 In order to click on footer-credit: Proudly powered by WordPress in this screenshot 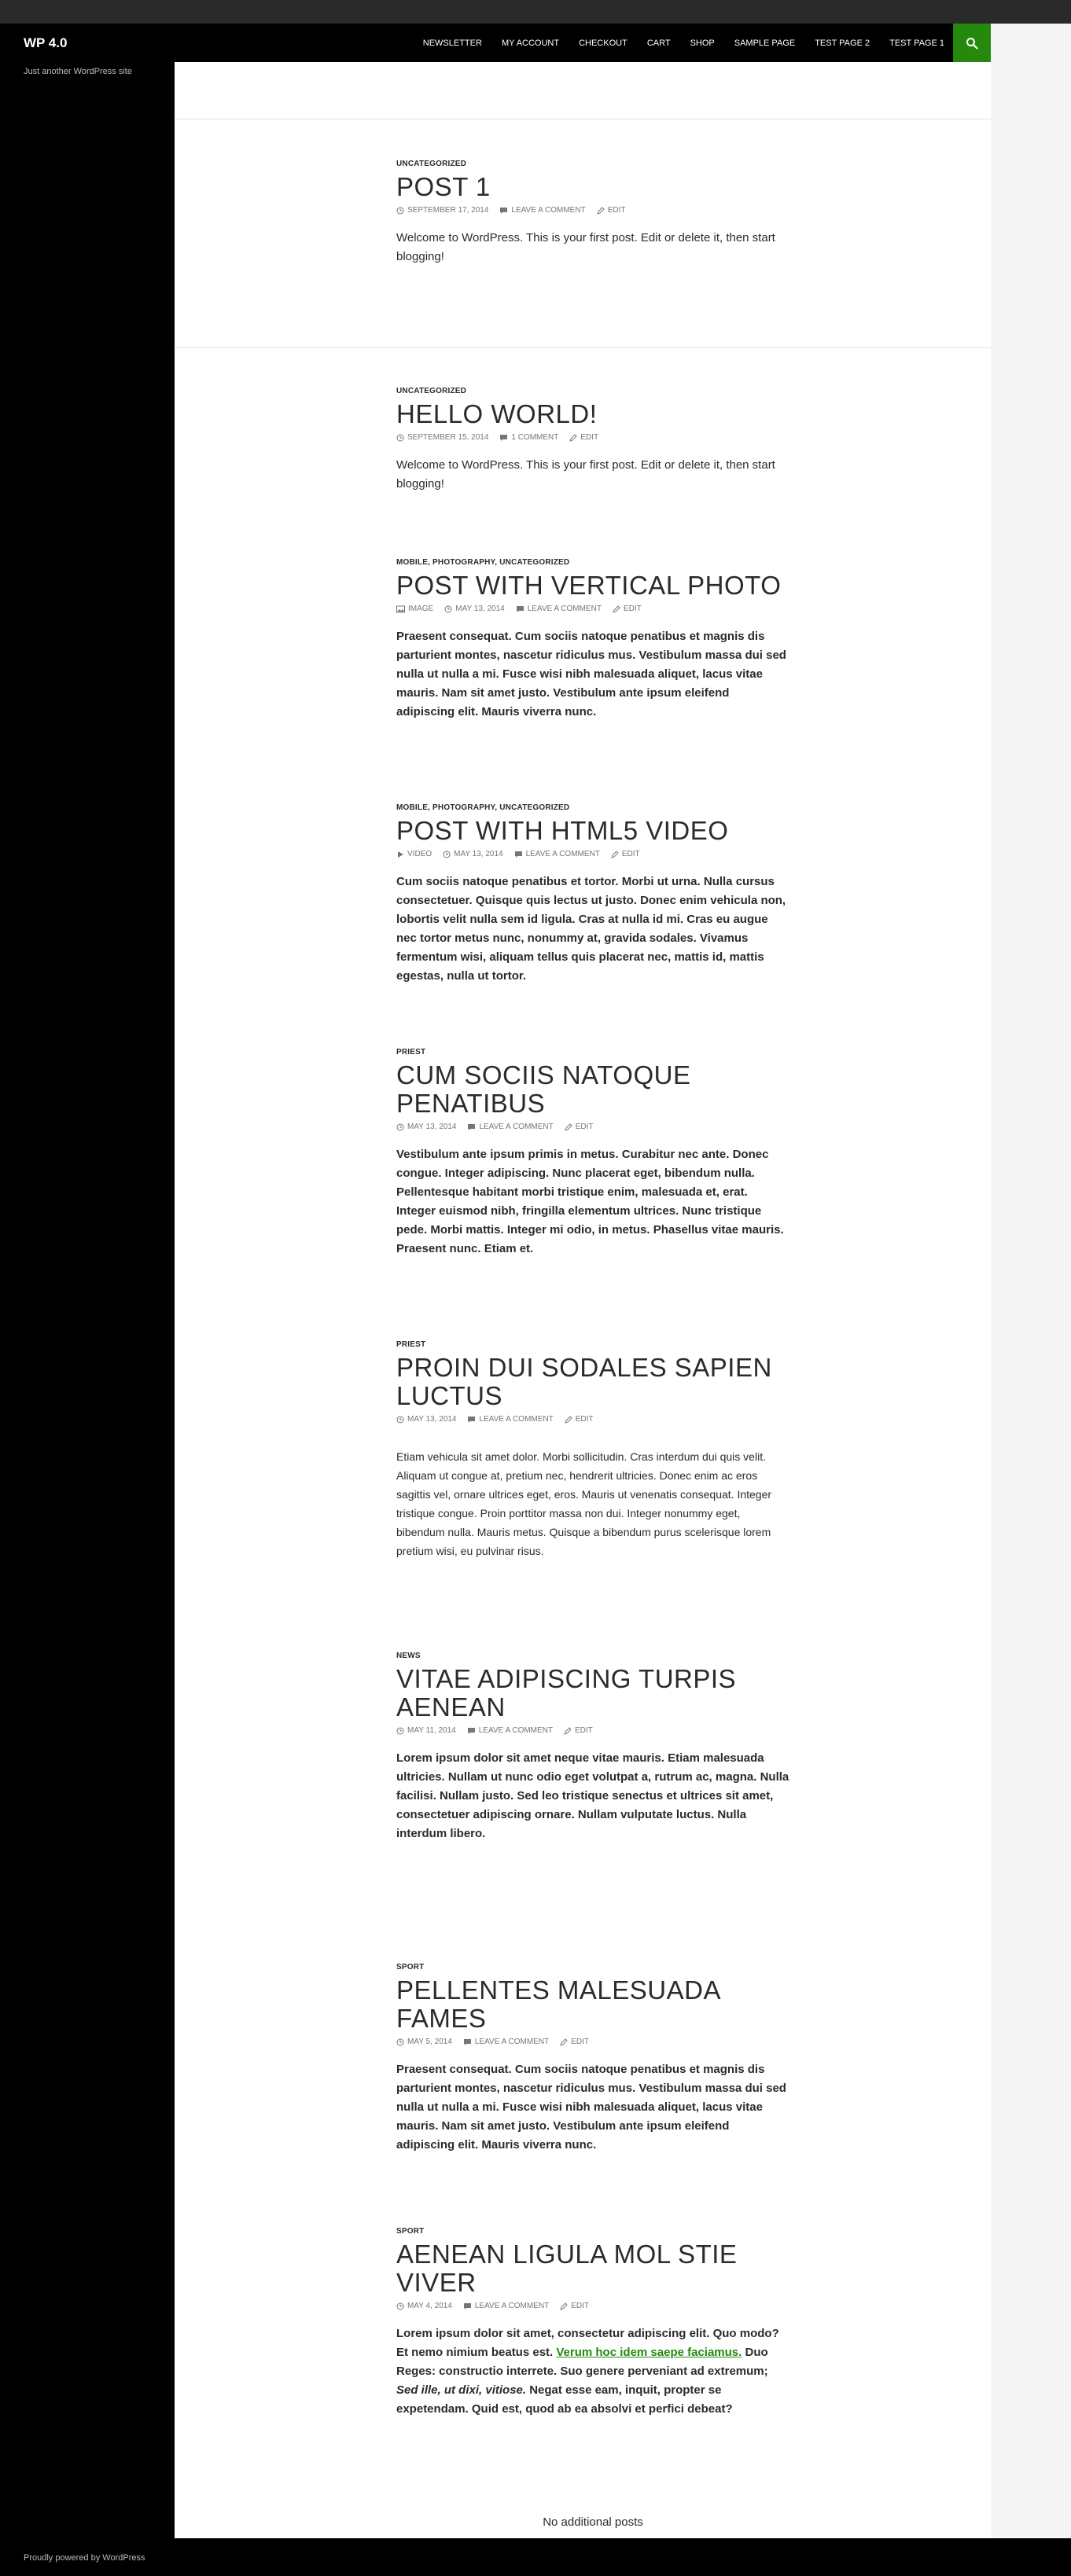, I will do `click(84, 2558)`.